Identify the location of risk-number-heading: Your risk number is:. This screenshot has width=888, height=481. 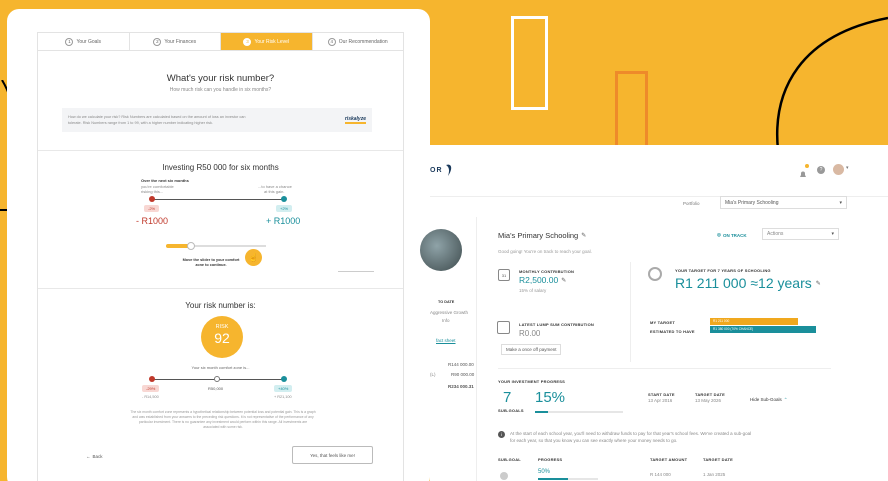
(220, 305).